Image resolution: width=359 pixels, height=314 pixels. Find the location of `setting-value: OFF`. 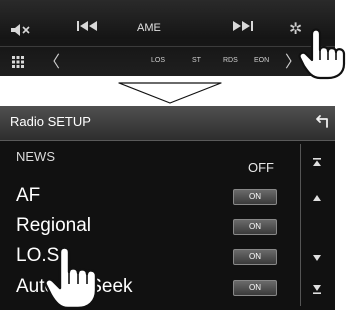

setting-value: OFF is located at coordinates (261, 167).